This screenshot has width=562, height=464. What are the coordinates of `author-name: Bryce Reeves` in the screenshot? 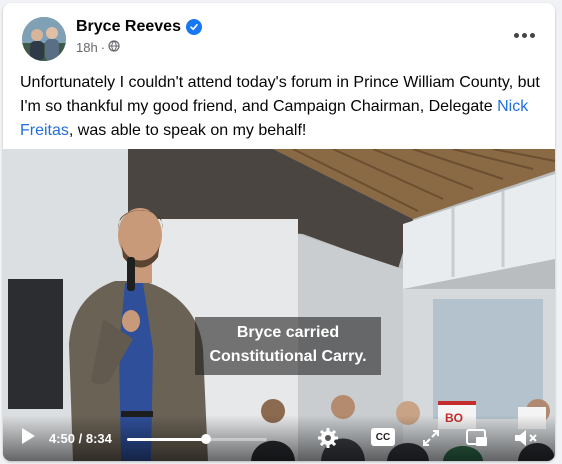 It's located at (128, 27).